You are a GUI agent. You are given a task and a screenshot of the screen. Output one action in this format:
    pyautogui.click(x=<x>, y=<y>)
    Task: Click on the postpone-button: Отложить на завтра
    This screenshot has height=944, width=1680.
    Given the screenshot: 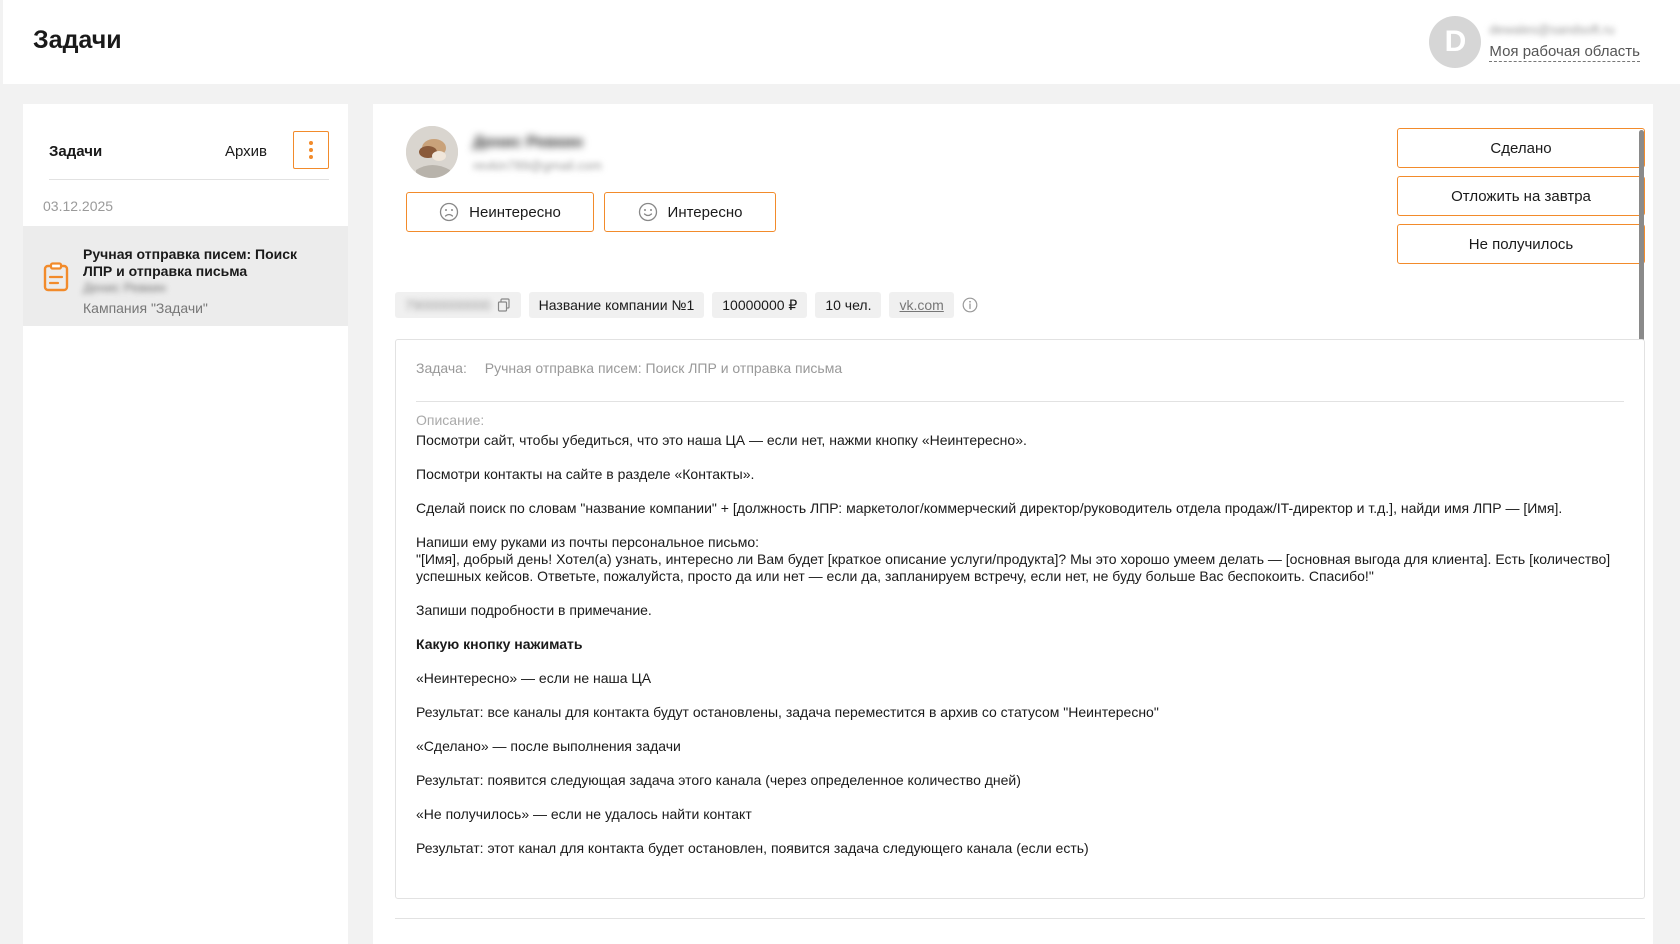 What is the action you would take?
    pyautogui.click(x=1521, y=196)
    